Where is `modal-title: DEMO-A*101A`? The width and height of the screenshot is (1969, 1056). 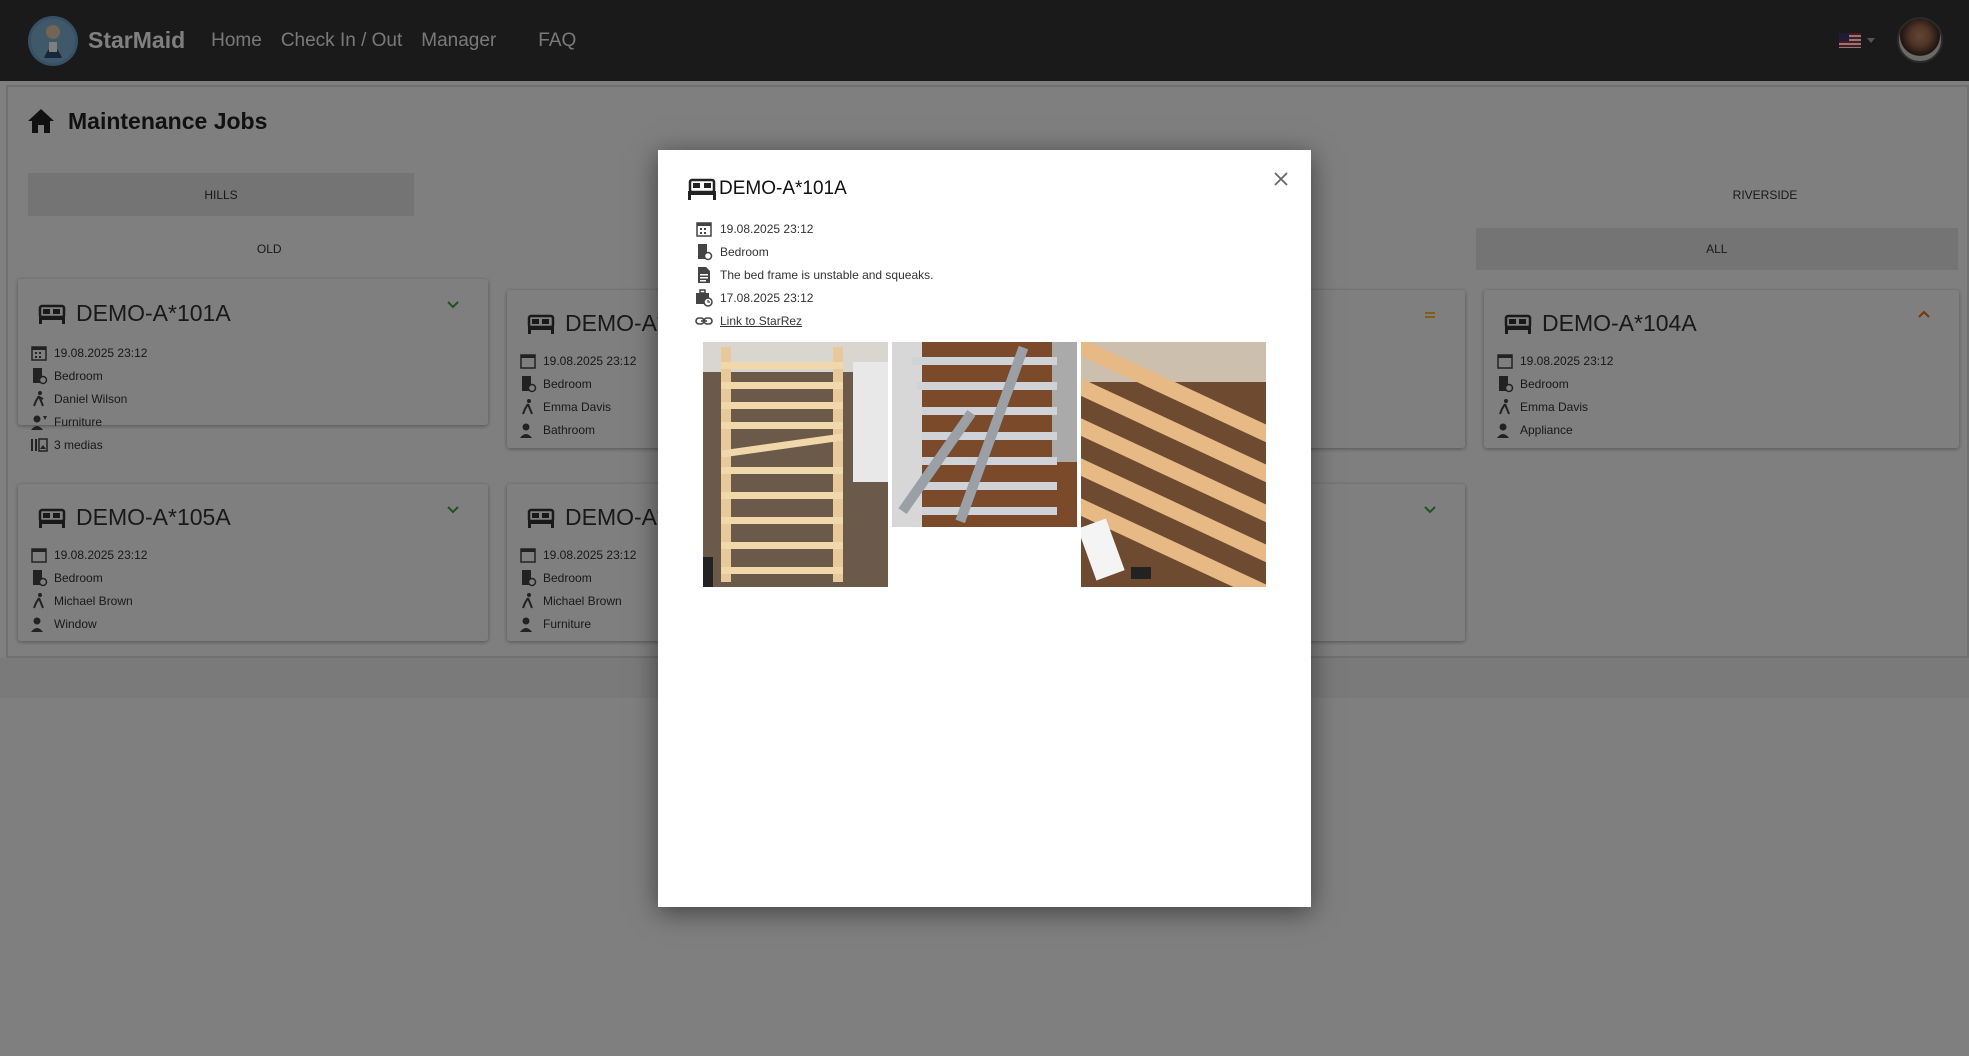 modal-title: DEMO-A*101A is located at coordinates (767, 189).